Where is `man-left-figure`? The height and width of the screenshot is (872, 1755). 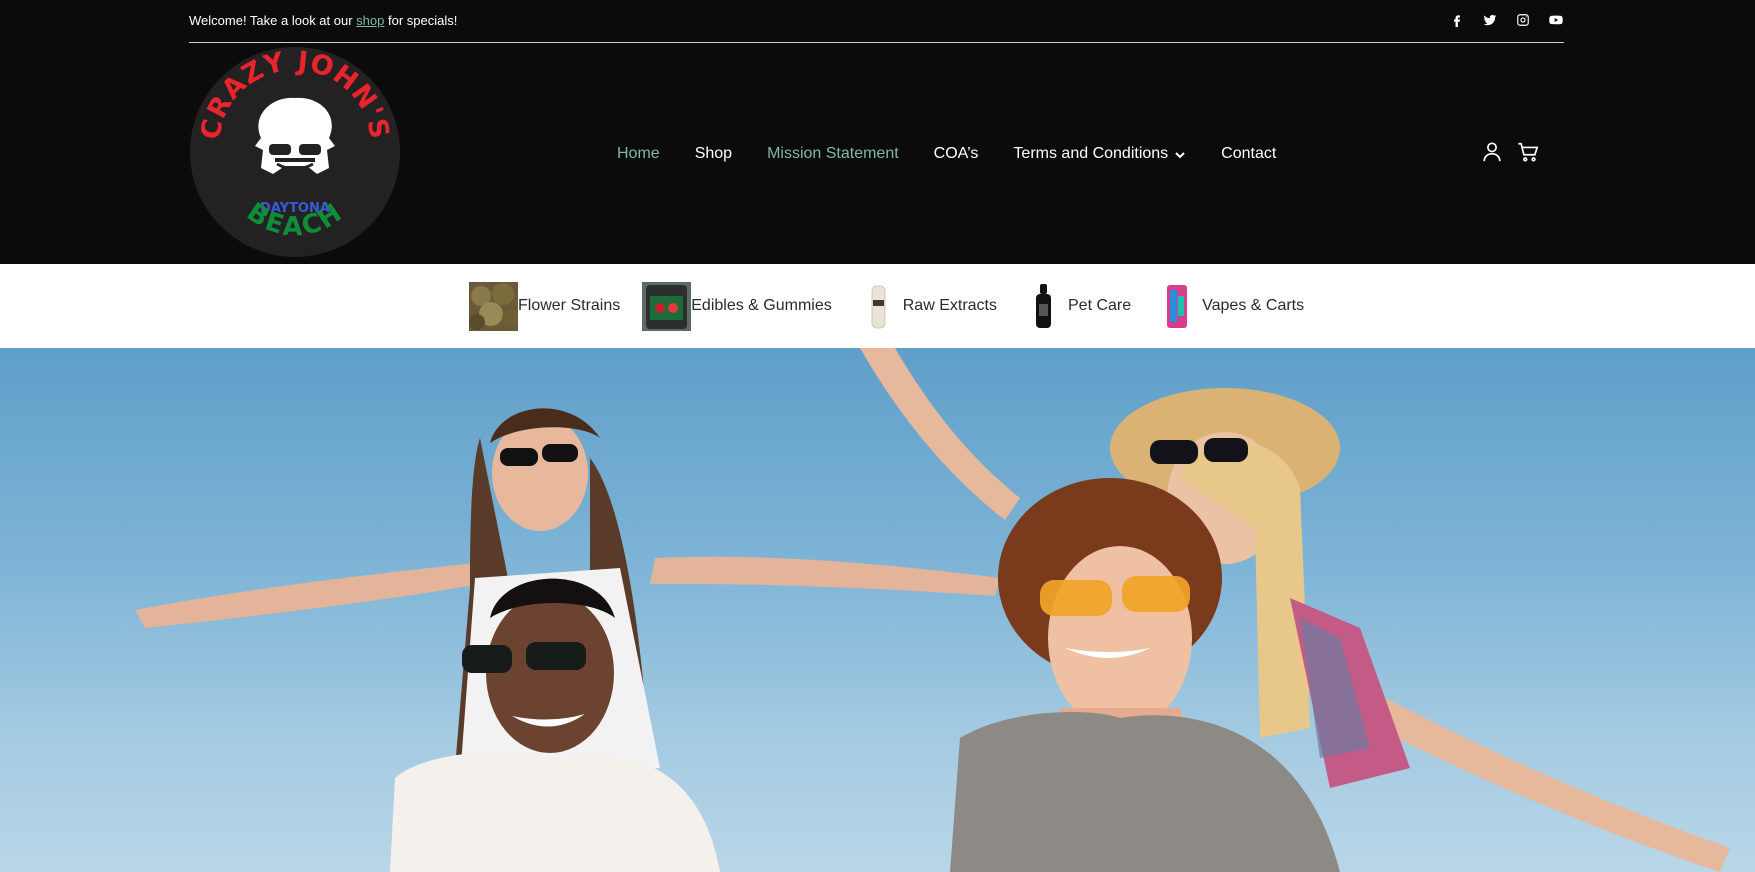
man-left-figure is located at coordinates (555, 725).